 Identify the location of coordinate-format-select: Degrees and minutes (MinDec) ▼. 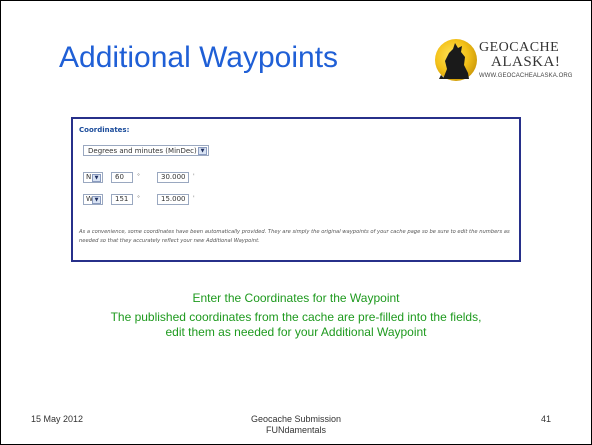
(146, 150).